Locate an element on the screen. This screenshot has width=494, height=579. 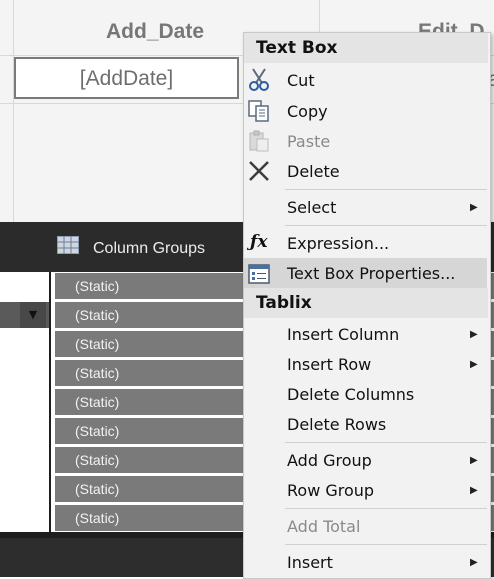
column-header-add-date: Add_Date is located at coordinates (155, 32).